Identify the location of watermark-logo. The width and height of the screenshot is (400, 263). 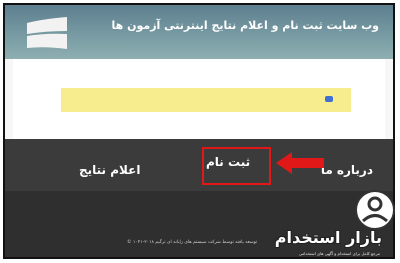
(375, 210).